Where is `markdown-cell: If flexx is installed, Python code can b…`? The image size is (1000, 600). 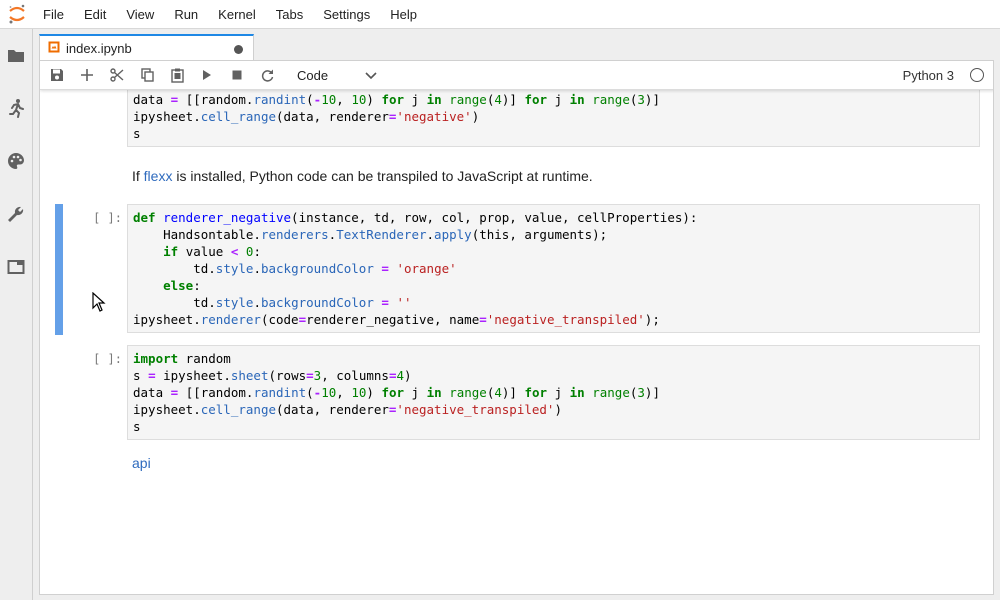
markdown-cell: If flexx is installed, Python code can b… is located at coordinates (362, 176).